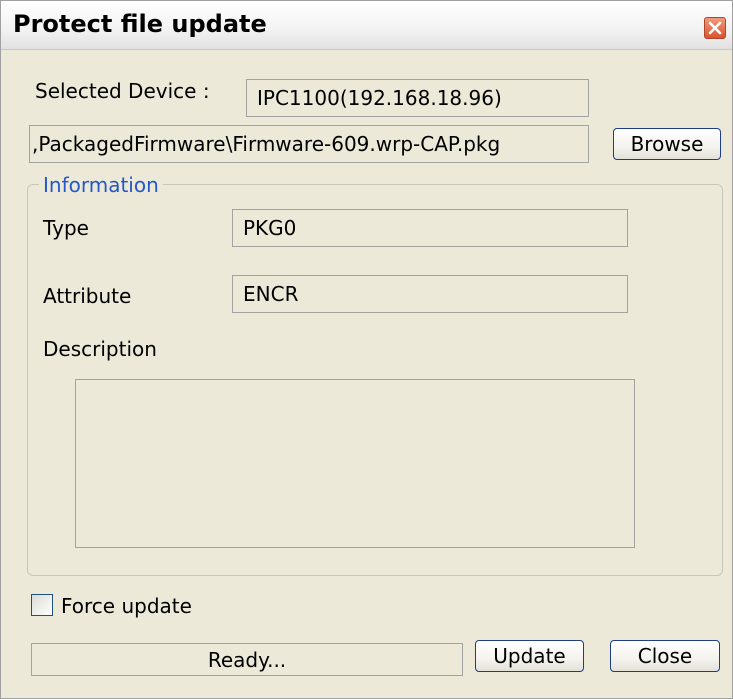  I want to click on close-icon, so click(715, 28).